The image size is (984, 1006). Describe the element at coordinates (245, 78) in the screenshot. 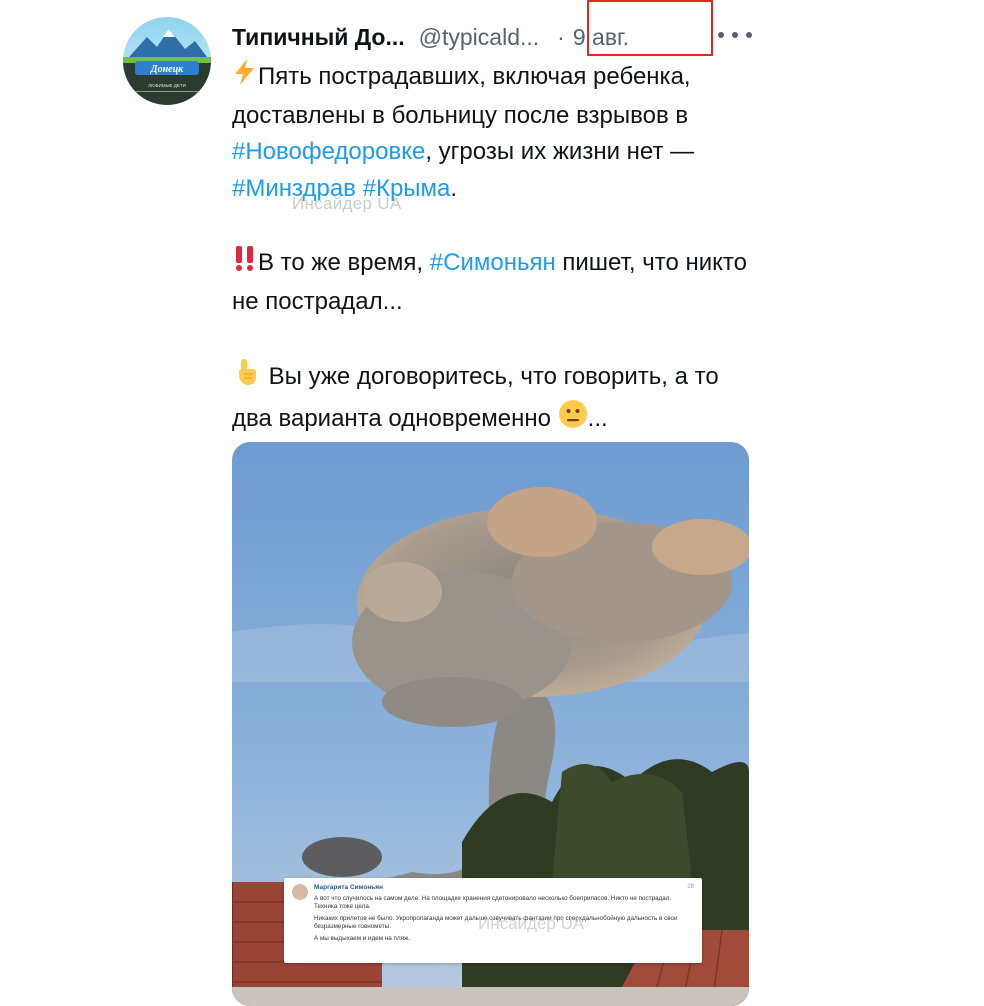

I see `lightning-icon` at that location.